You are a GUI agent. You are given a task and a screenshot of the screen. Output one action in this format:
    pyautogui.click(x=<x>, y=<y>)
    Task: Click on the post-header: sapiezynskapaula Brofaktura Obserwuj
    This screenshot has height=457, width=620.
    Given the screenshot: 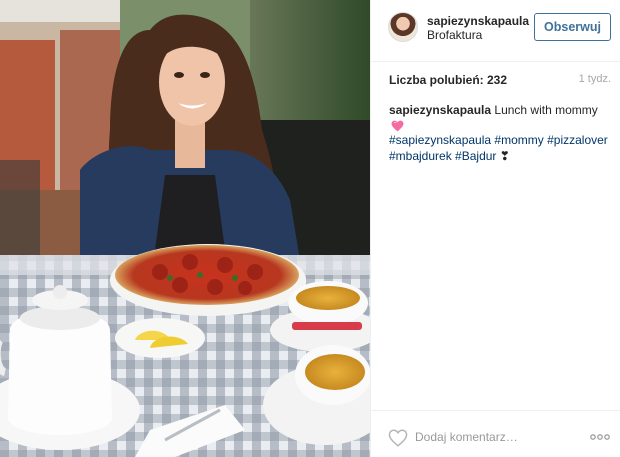 What is the action you would take?
    pyautogui.click(x=495, y=31)
    